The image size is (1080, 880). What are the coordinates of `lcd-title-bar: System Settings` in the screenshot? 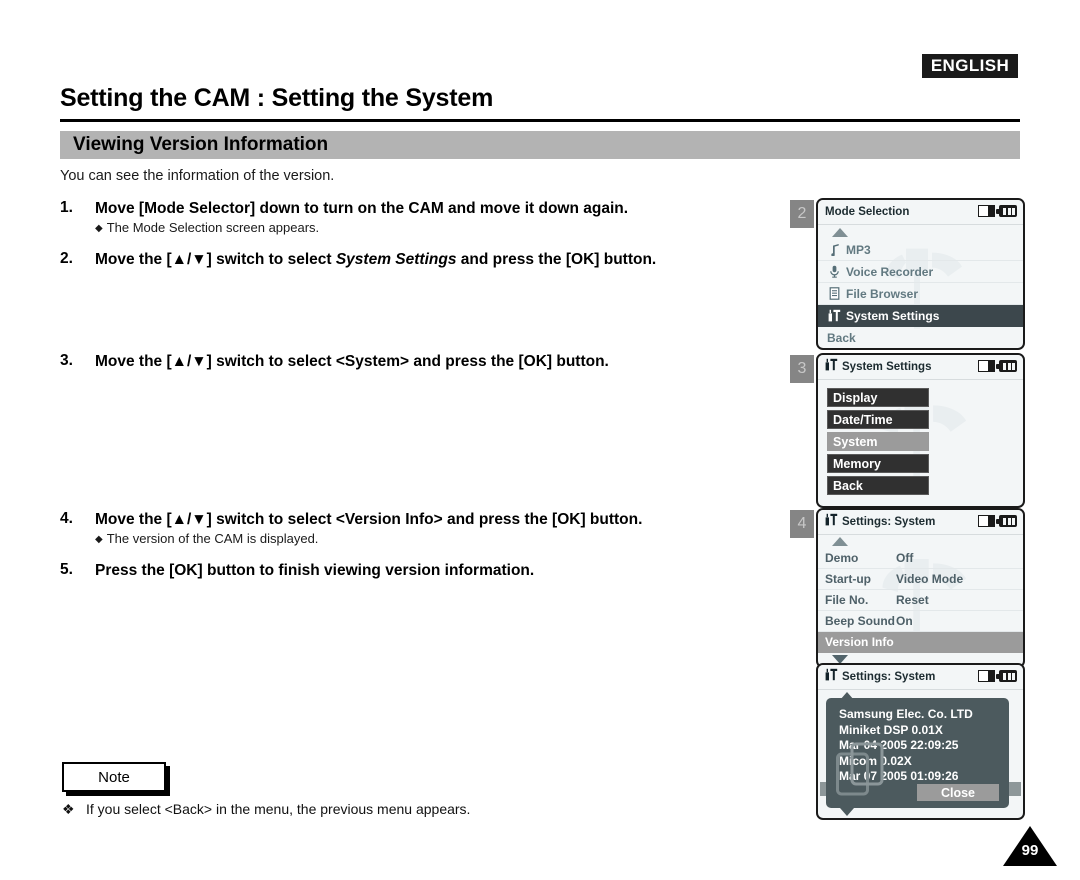 It's located at (920, 367).